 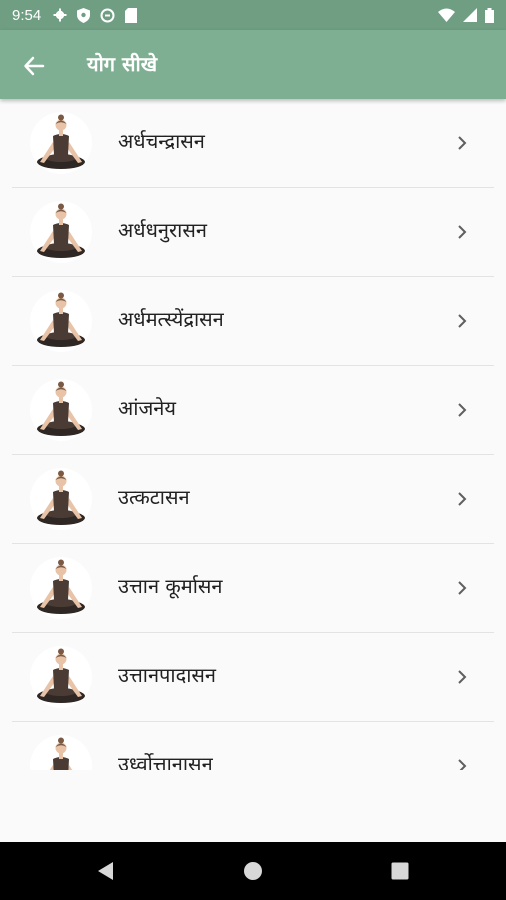 I want to click on status-bar: 9:54, so click(x=253, y=15).